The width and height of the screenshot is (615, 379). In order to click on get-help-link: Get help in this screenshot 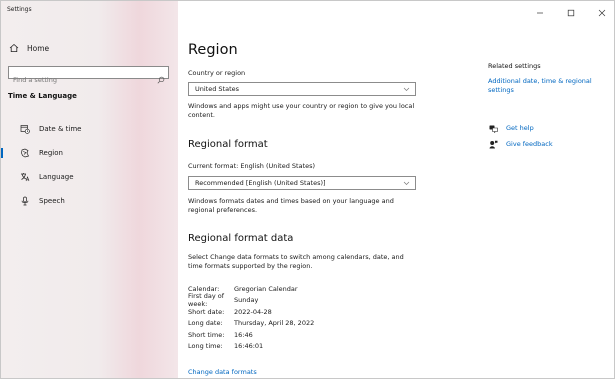, I will do `click(511, 128)`.